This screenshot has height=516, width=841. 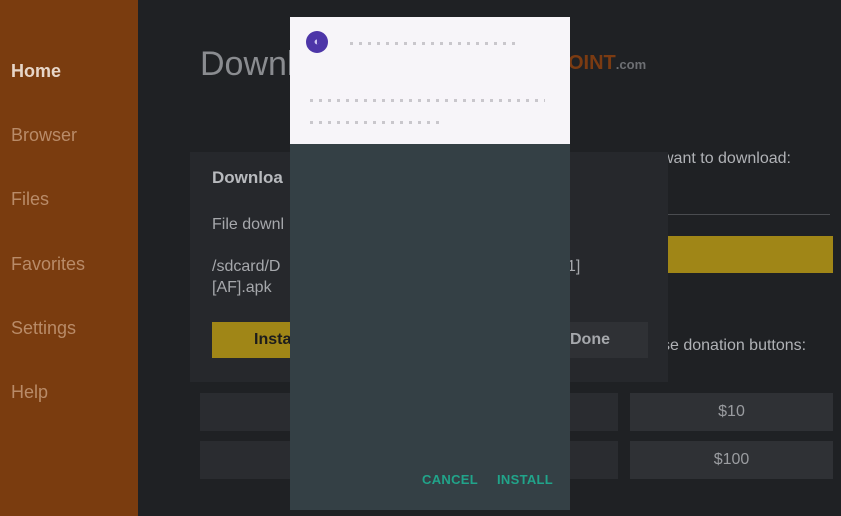 What do you see at coordinates (317, 42) in the screenshot?
I see `app-icon: ◐` at bounding box center [317, 42].